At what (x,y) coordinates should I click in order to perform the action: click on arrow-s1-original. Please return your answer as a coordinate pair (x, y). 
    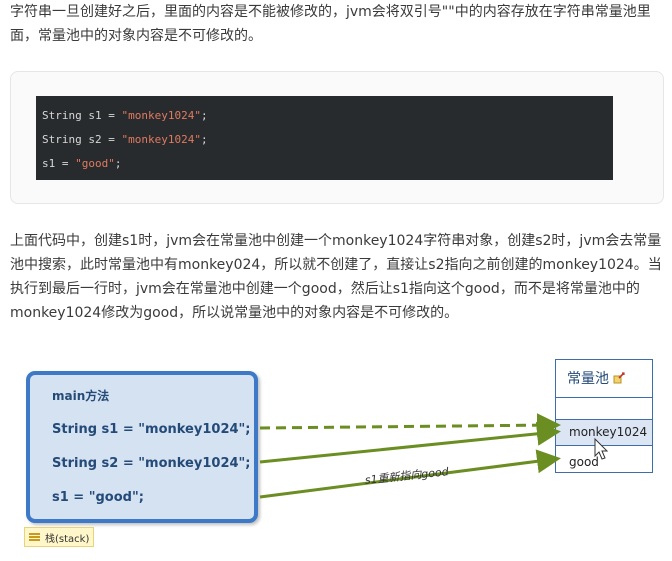
    Looking at the image, I should click on (410, 425).